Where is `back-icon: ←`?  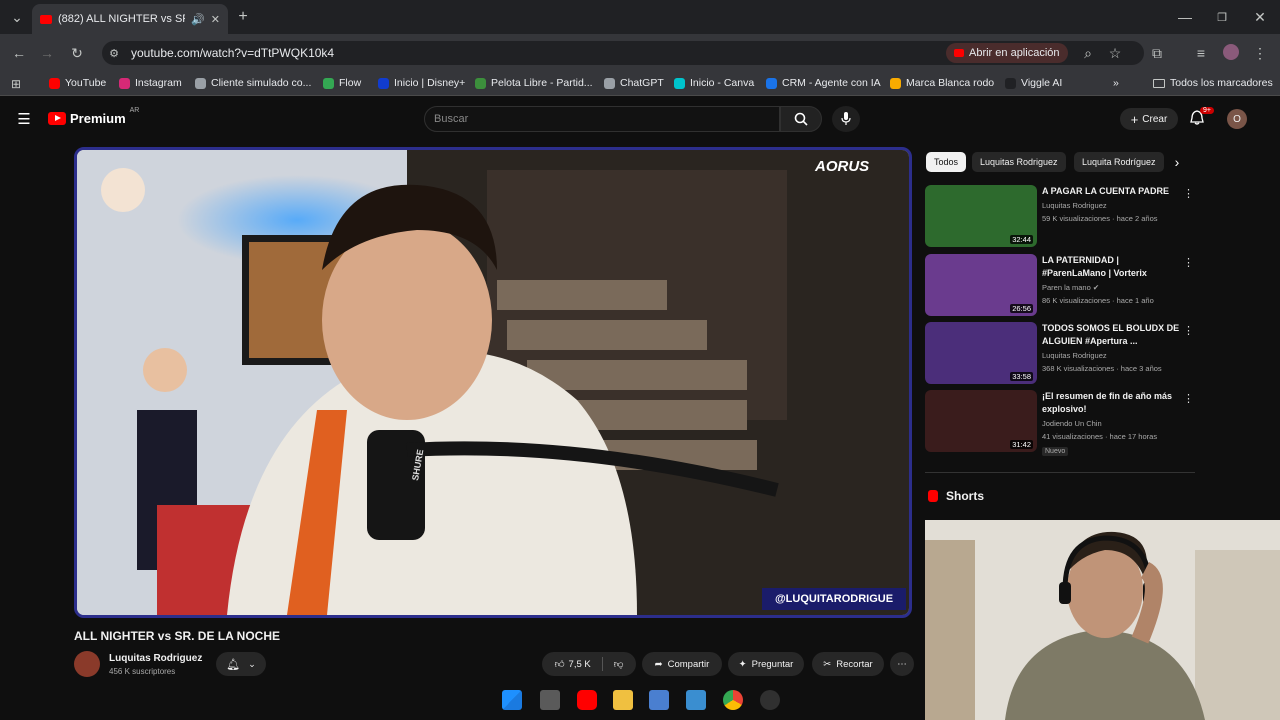
back-icon: ← is located at coordinates (19, 53).